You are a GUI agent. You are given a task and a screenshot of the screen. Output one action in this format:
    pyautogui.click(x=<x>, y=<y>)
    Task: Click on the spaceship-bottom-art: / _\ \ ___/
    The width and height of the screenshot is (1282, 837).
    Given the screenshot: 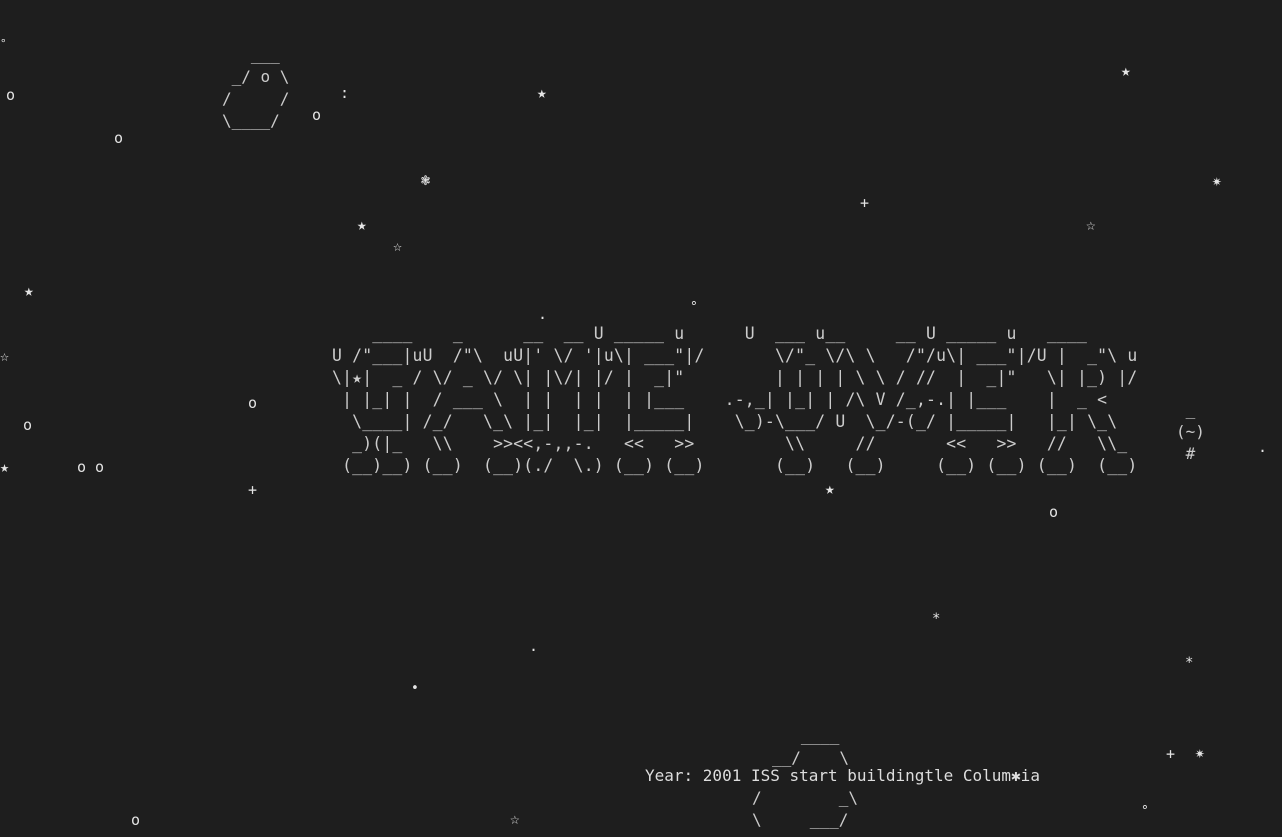 What is the action you would take?
    pyautogui.click(x=805, y=808)
    